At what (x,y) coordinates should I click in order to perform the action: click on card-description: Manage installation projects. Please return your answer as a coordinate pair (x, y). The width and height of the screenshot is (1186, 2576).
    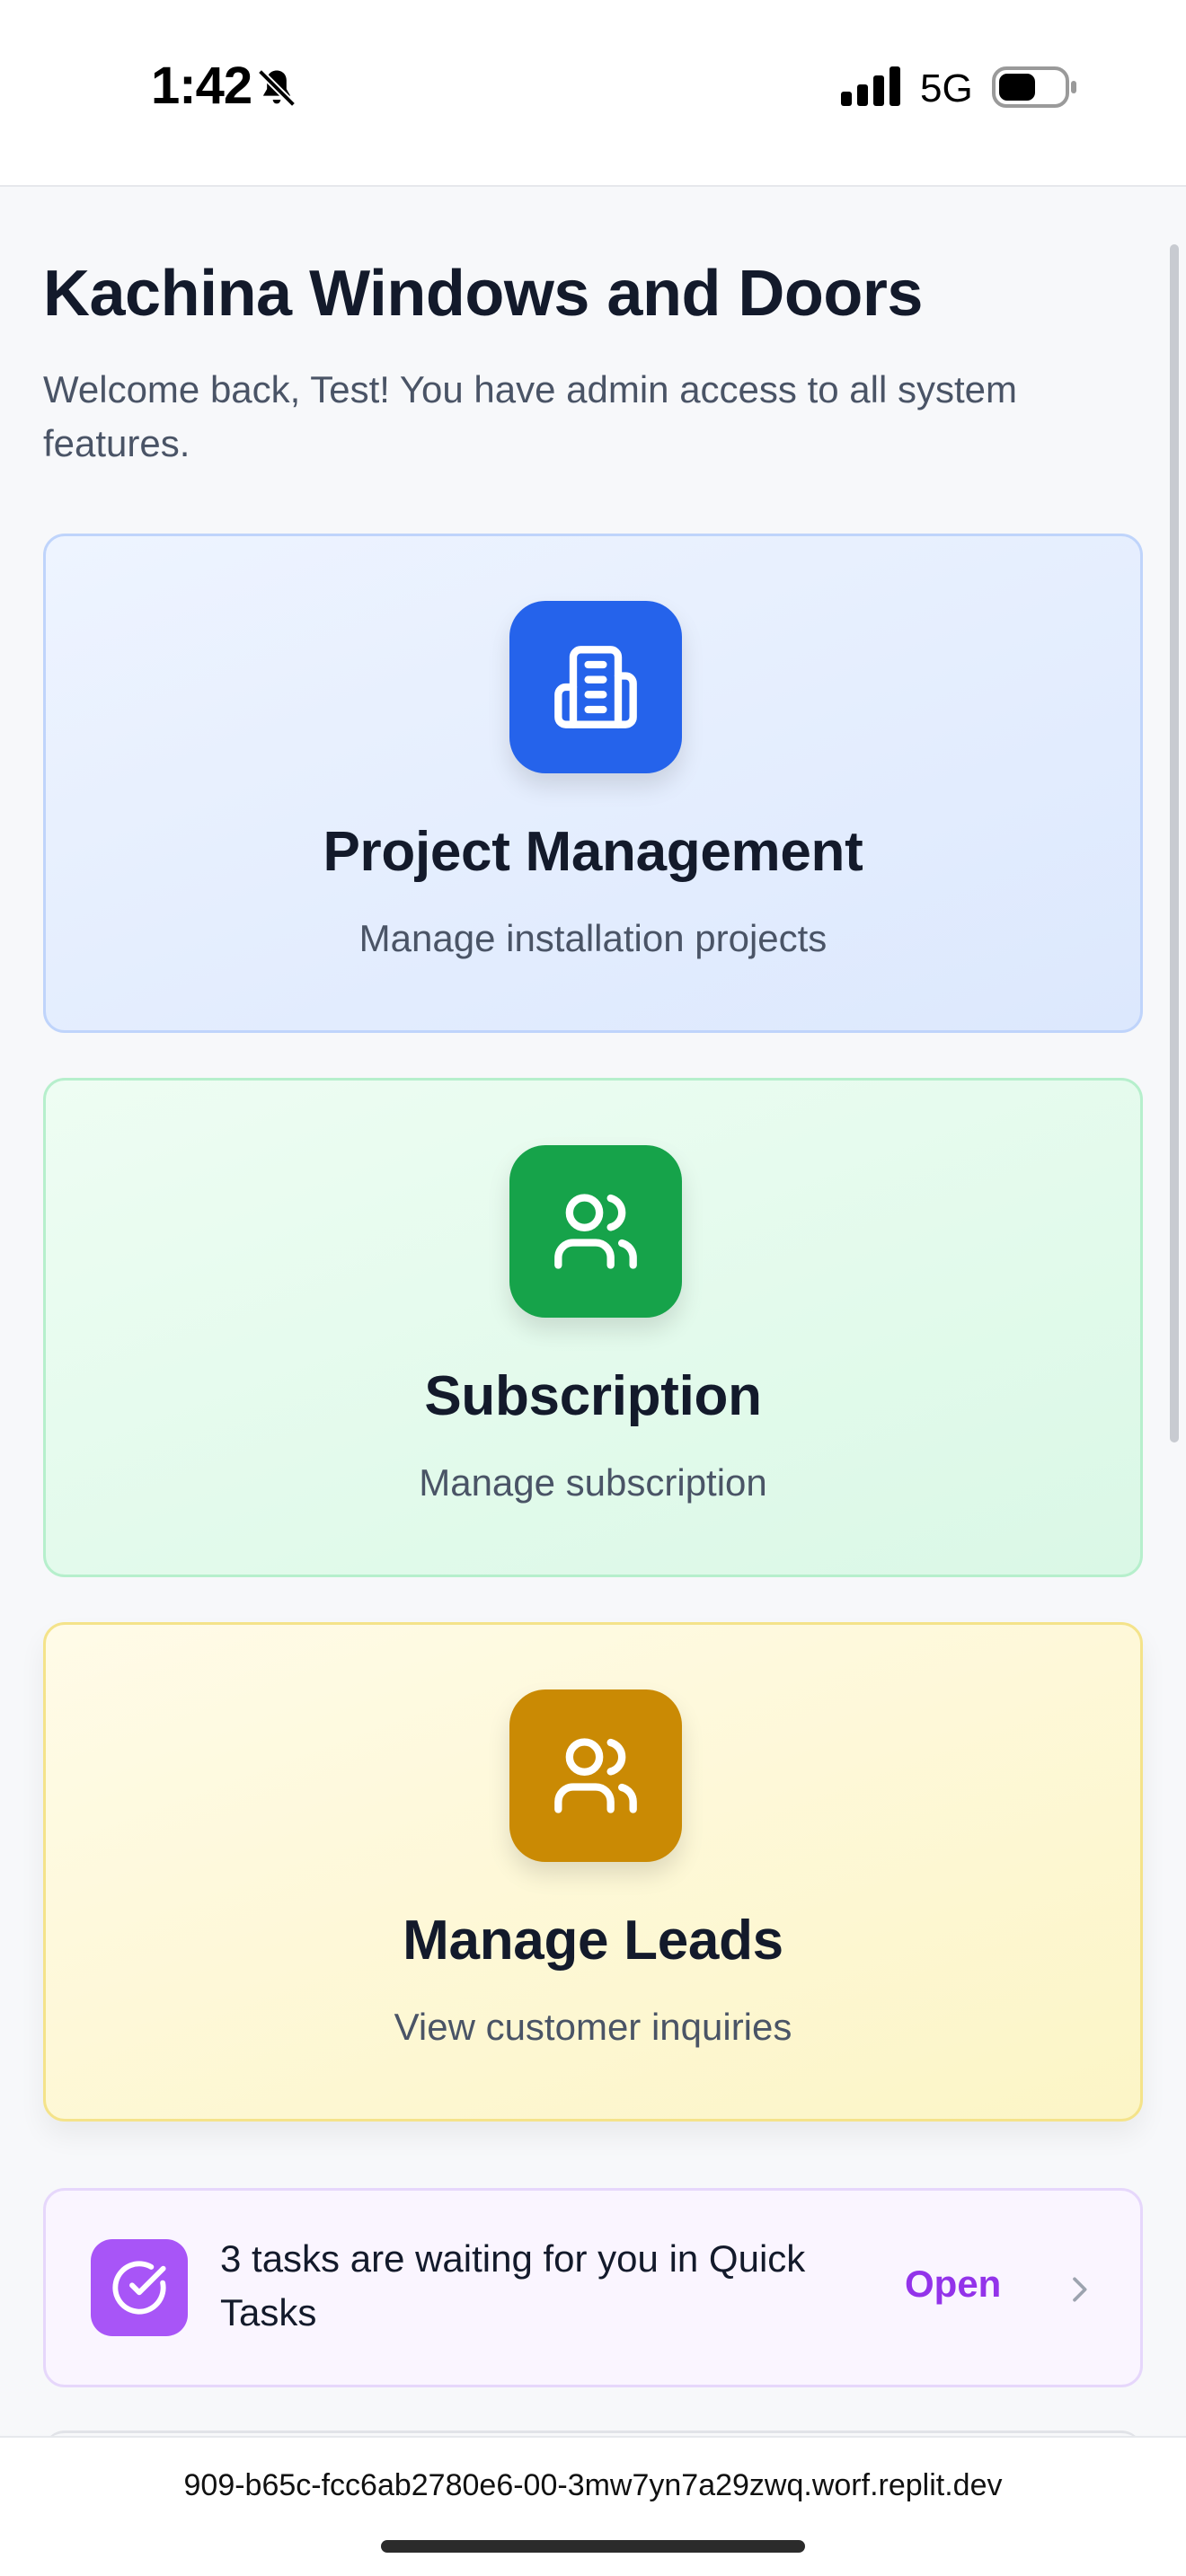
    Looking at the image, I should click on (593, 938).